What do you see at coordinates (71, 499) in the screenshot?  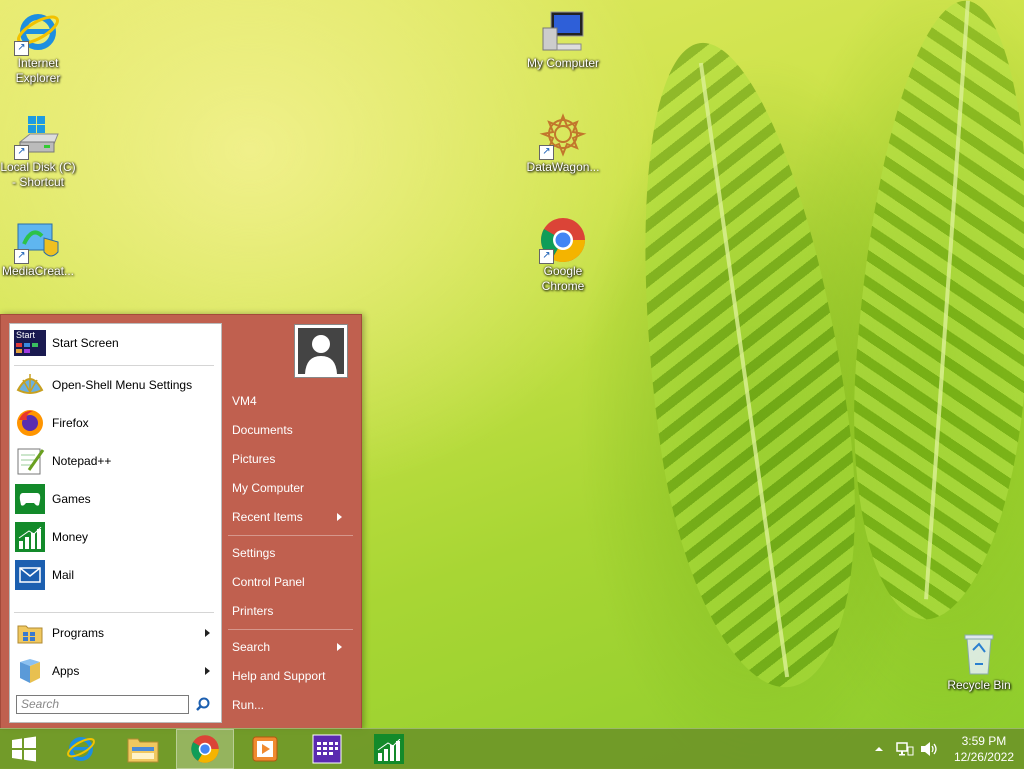 I see `menu-item-label: Games` at bounding box center [71, 499].